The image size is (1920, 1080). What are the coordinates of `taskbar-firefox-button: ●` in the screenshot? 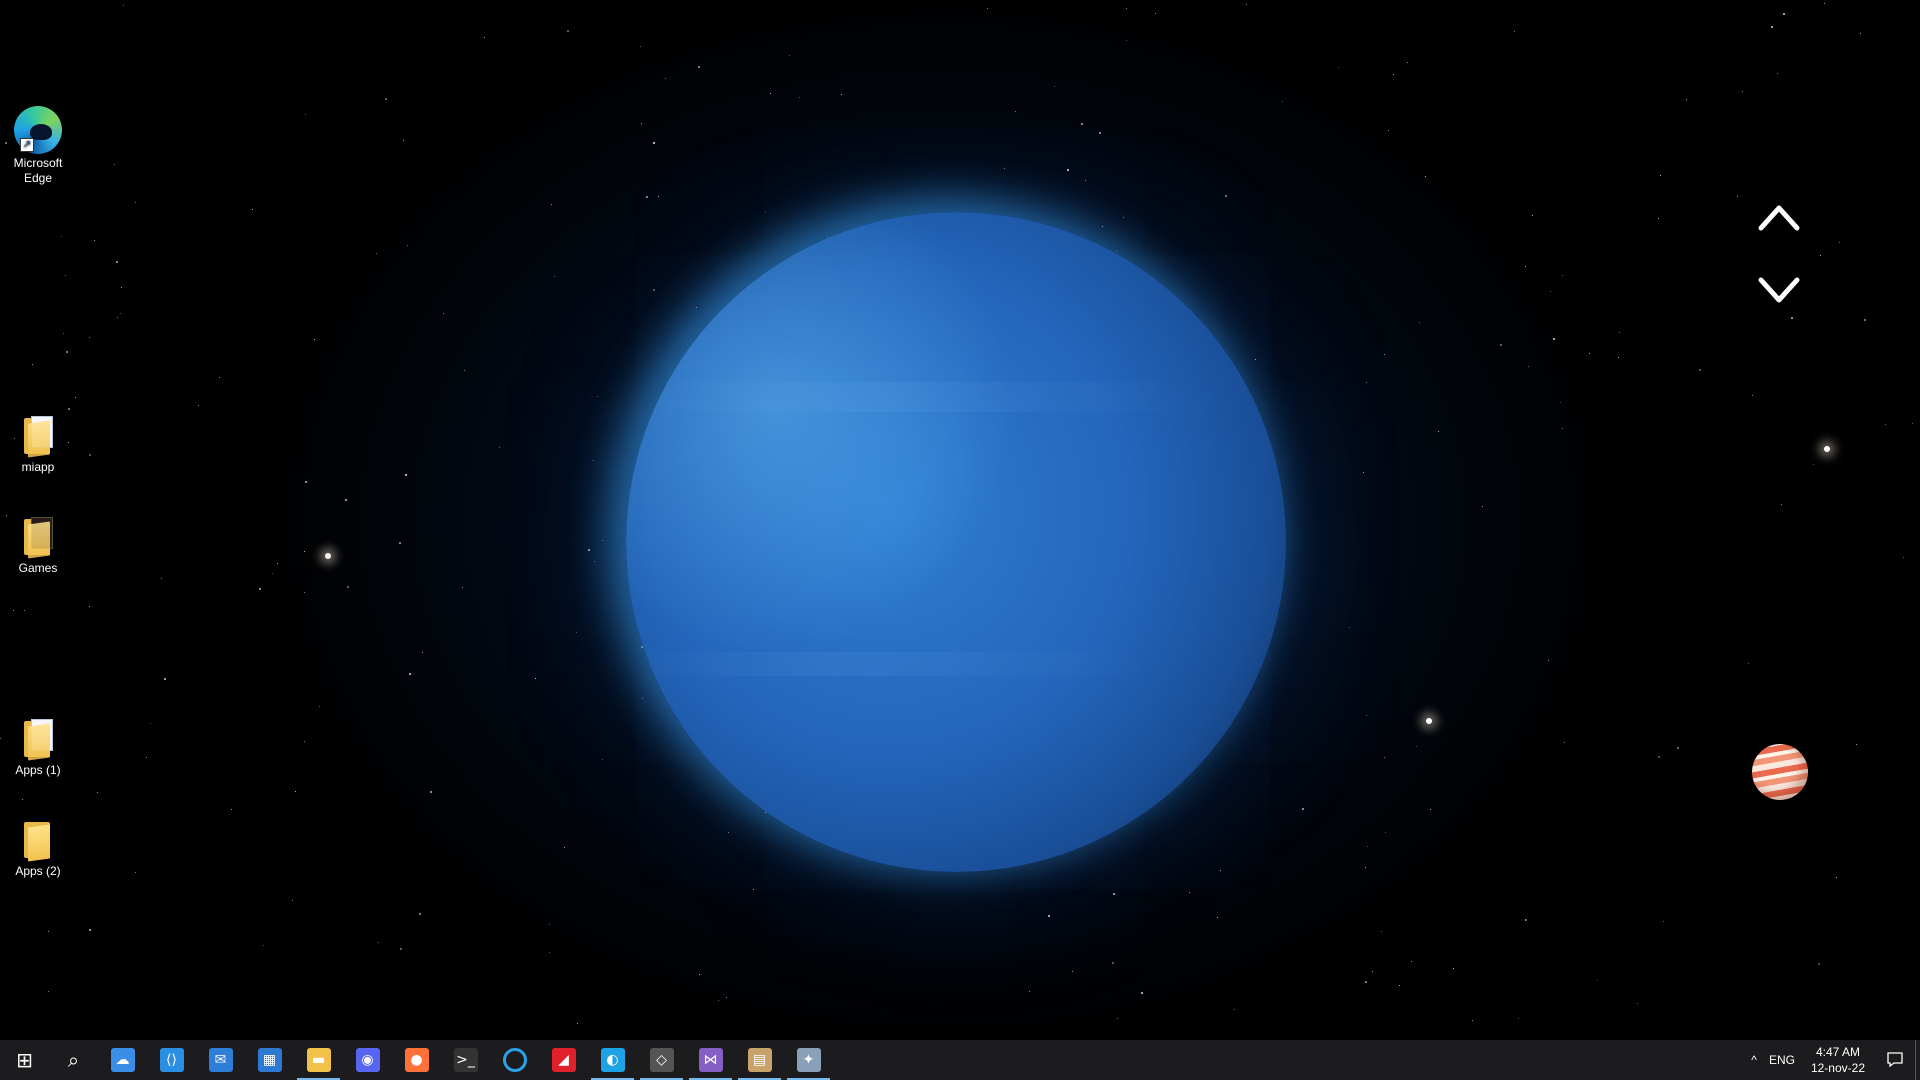 It's located at (416, 1060).